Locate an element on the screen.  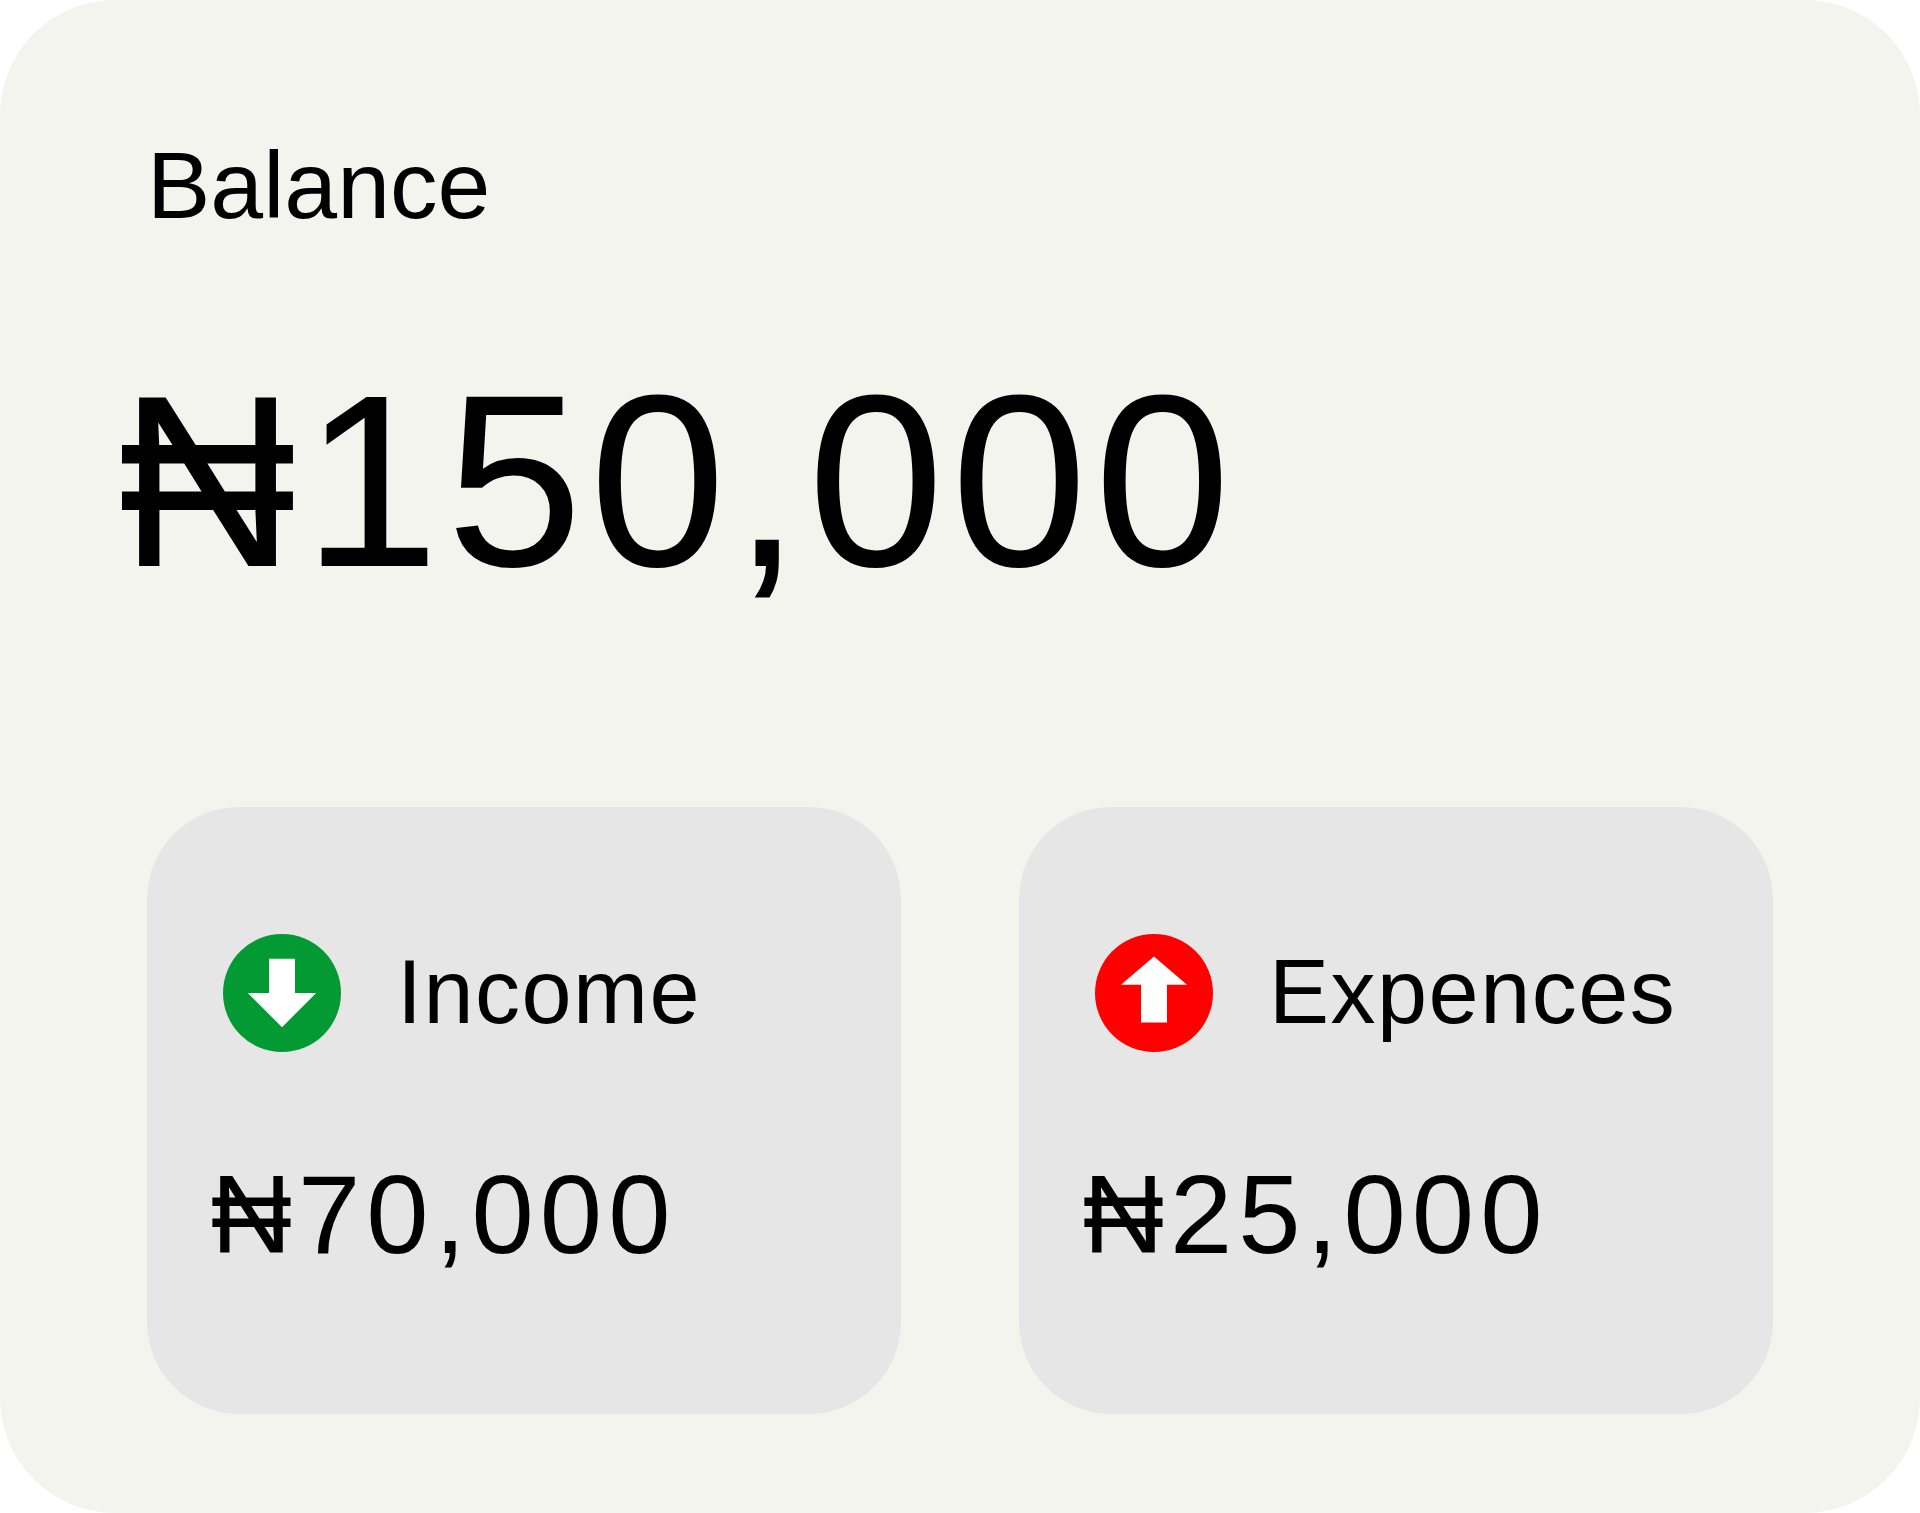
balance-amount: ₦150,000 is located at coordinates (678, 482).